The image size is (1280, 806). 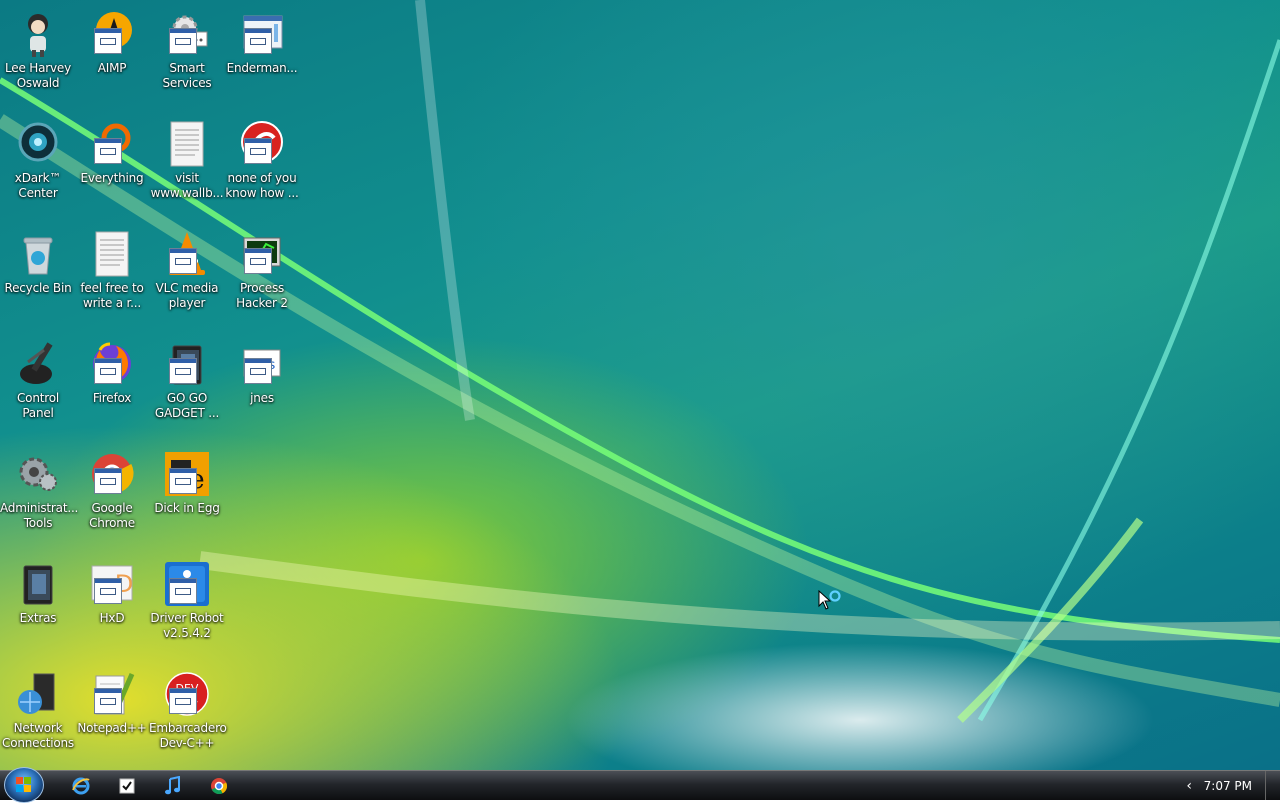 I want to click on desktop-icon-dick-in-egg: e Dick in Egg, so click(x=187, y=496).